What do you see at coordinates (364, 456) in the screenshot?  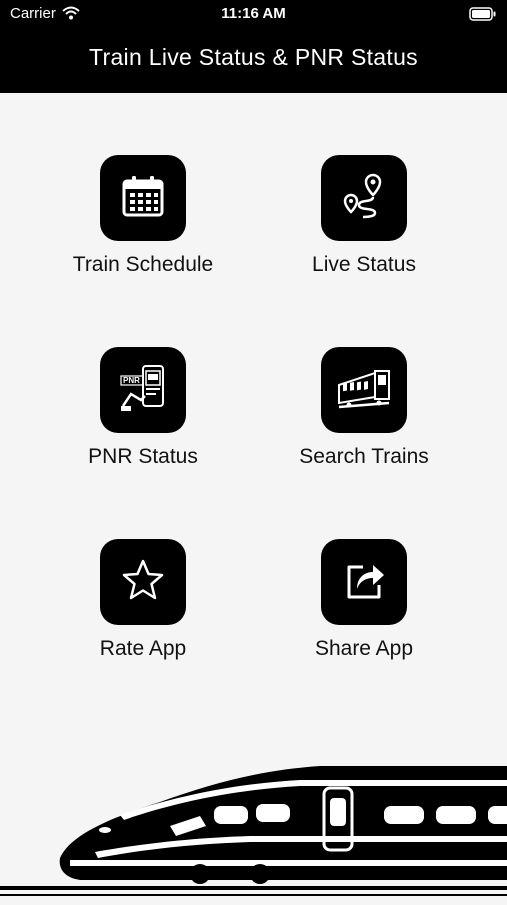 I see `search-trains-label: Search Trains` at bounding box center [364, 456].